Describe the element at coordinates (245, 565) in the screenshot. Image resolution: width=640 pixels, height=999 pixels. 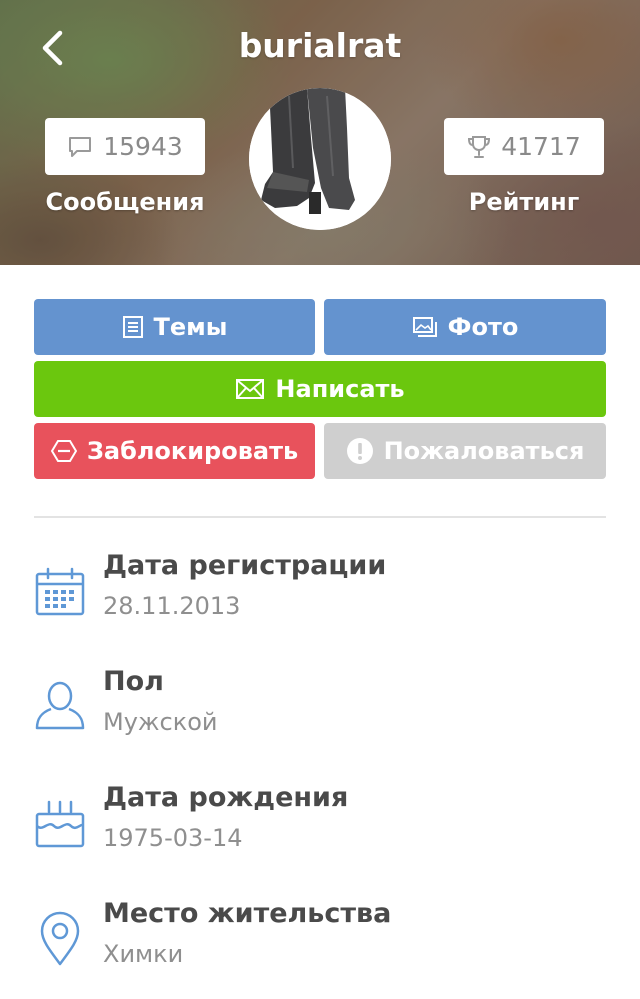
I see `info-title: Дата регистрации` at that location.